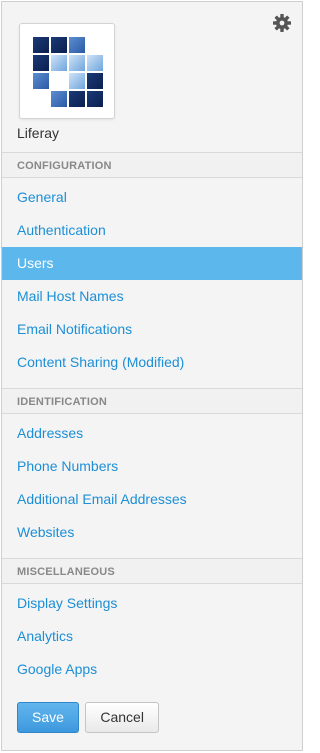 This screenshot has height=753, width=320. Describe the element at coordinates (152, 329) in the screenshot. I see `menu-item-email-notifications: Email Notifications` at that location.